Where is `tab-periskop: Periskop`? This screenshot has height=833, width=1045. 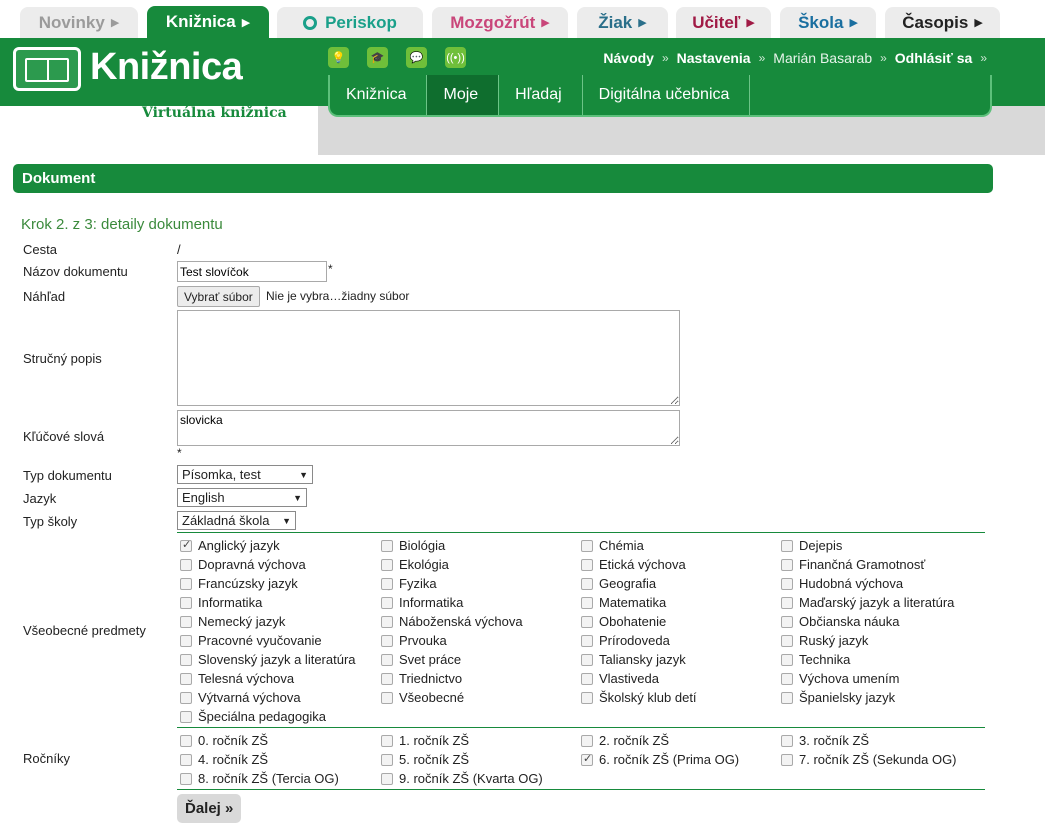
tab-periskop: Periskop is located at coordinates (350, 22).